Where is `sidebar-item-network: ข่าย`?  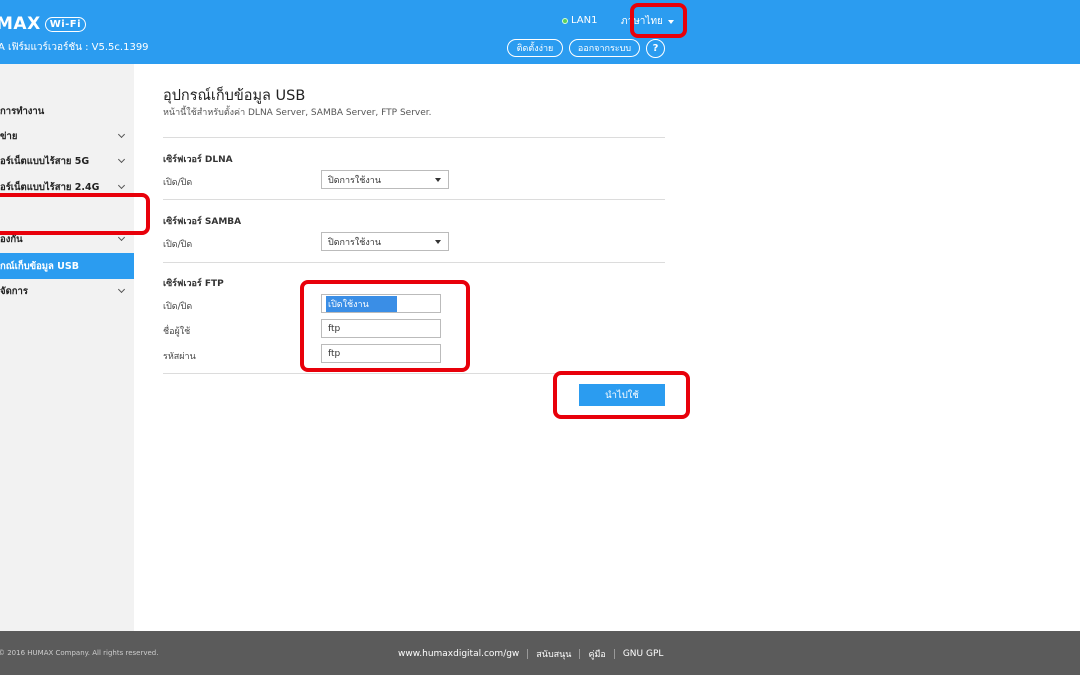 sidebar-item-network: ข่าย is located at coordinates (67, 136).